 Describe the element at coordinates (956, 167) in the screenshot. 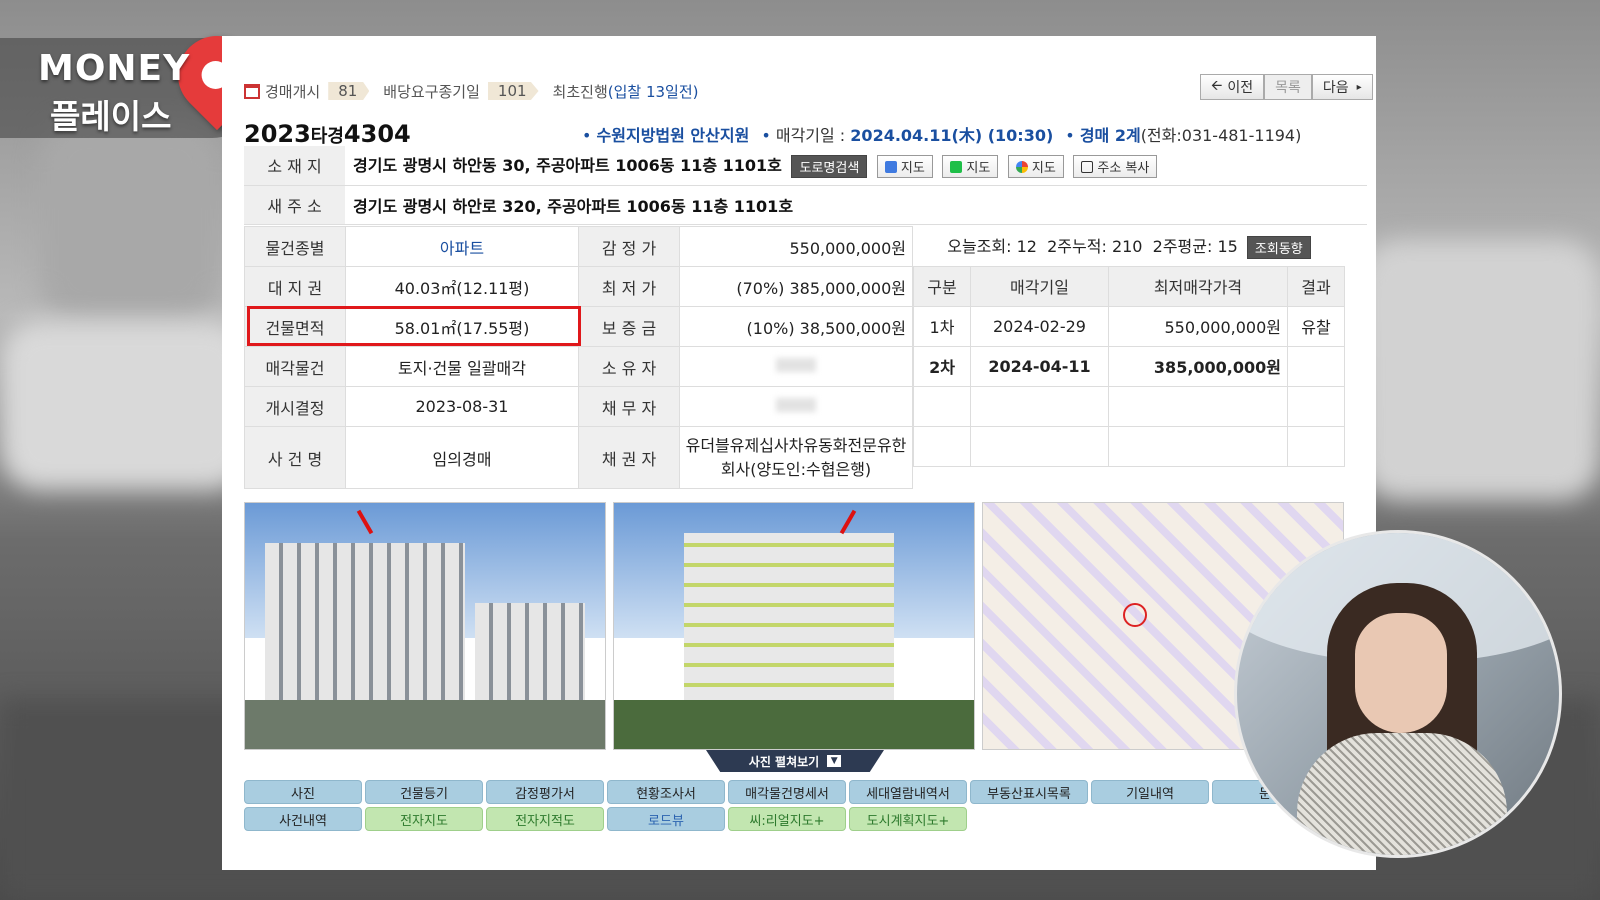

I see `naver-icon` at that location.